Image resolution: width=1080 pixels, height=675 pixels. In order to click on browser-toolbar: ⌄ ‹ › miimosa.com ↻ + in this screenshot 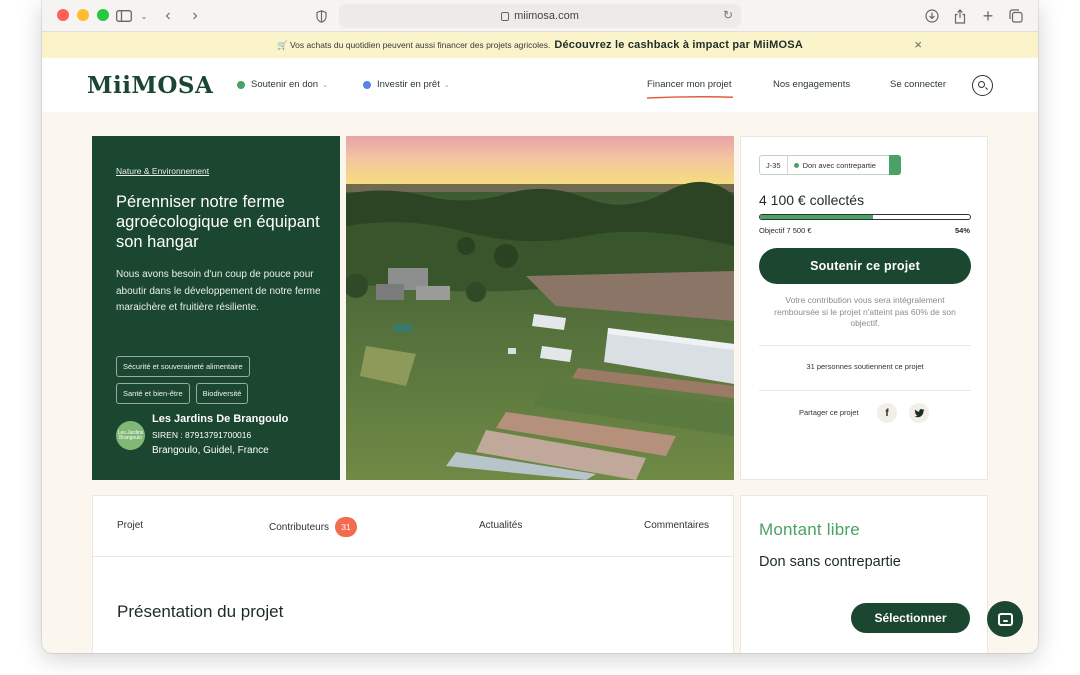, I will do `click(540, 16)`.